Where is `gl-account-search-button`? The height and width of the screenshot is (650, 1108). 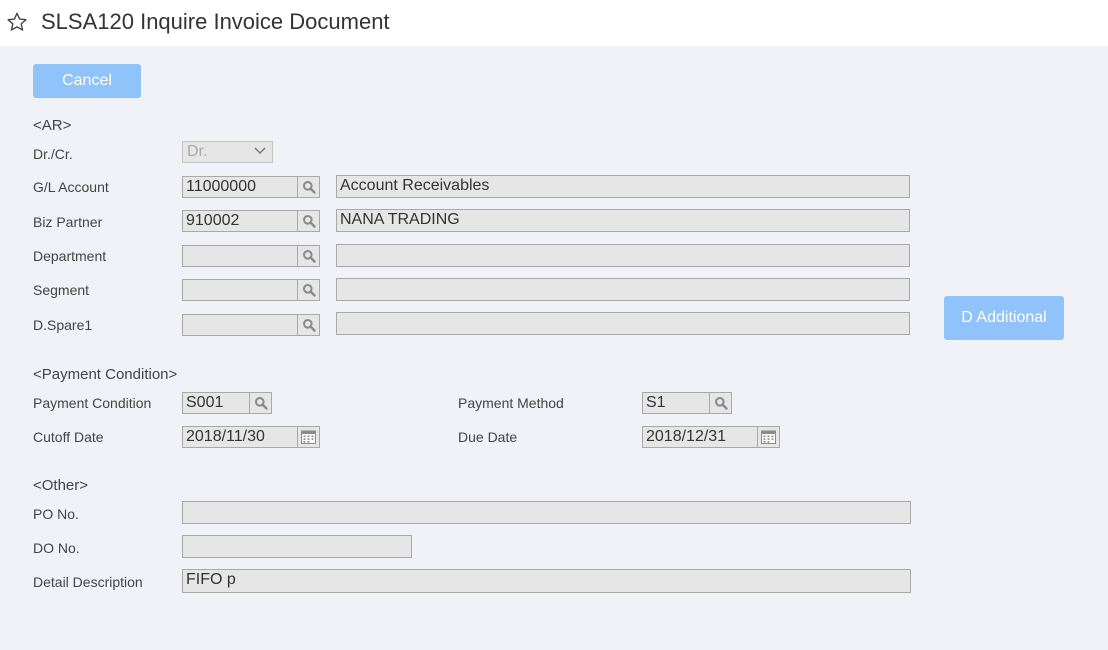
gl-account-search-button is located at coordinates (308, 187).